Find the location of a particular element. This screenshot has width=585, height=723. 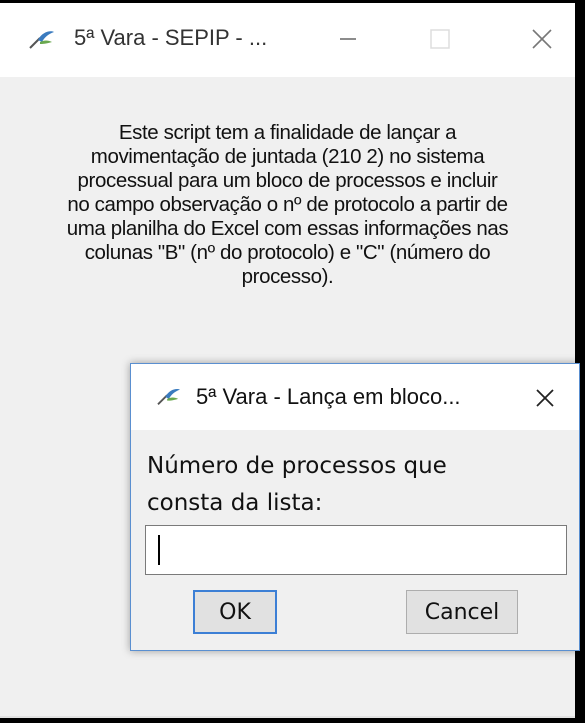

dialog-prompt: Número de processos que consta da lista: is located at coordinates (357, 485).